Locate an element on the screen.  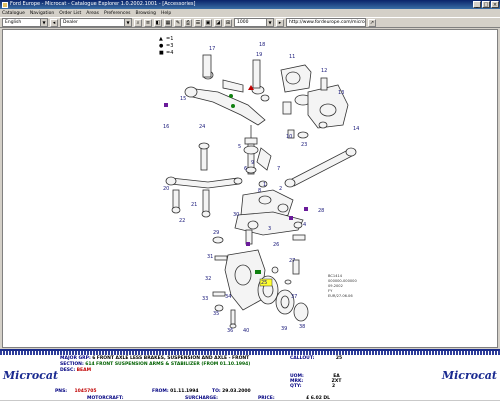
callout-17: 17 is located at coordinates (212, 49).